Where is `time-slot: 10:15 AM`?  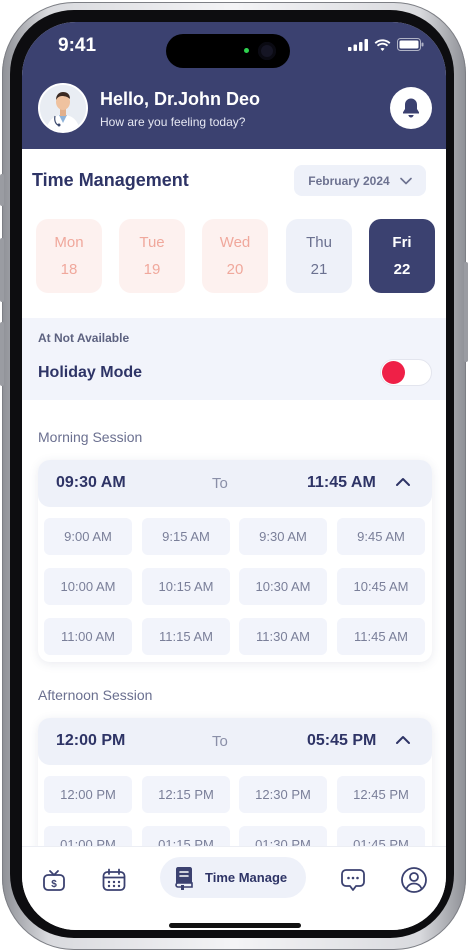 time-slot: 10:15 AM is located at coordinates (186, 586).